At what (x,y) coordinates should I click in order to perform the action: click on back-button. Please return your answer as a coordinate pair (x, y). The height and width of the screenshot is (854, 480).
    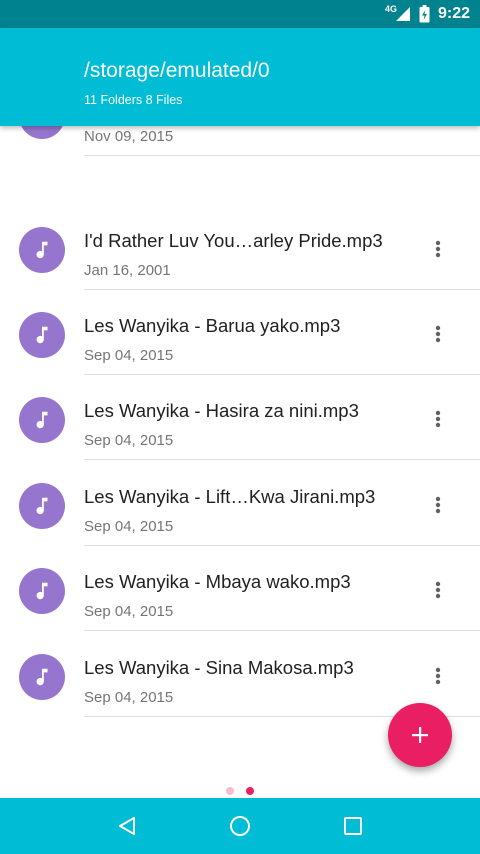
    Looking at the image, I should click on (127, 826).